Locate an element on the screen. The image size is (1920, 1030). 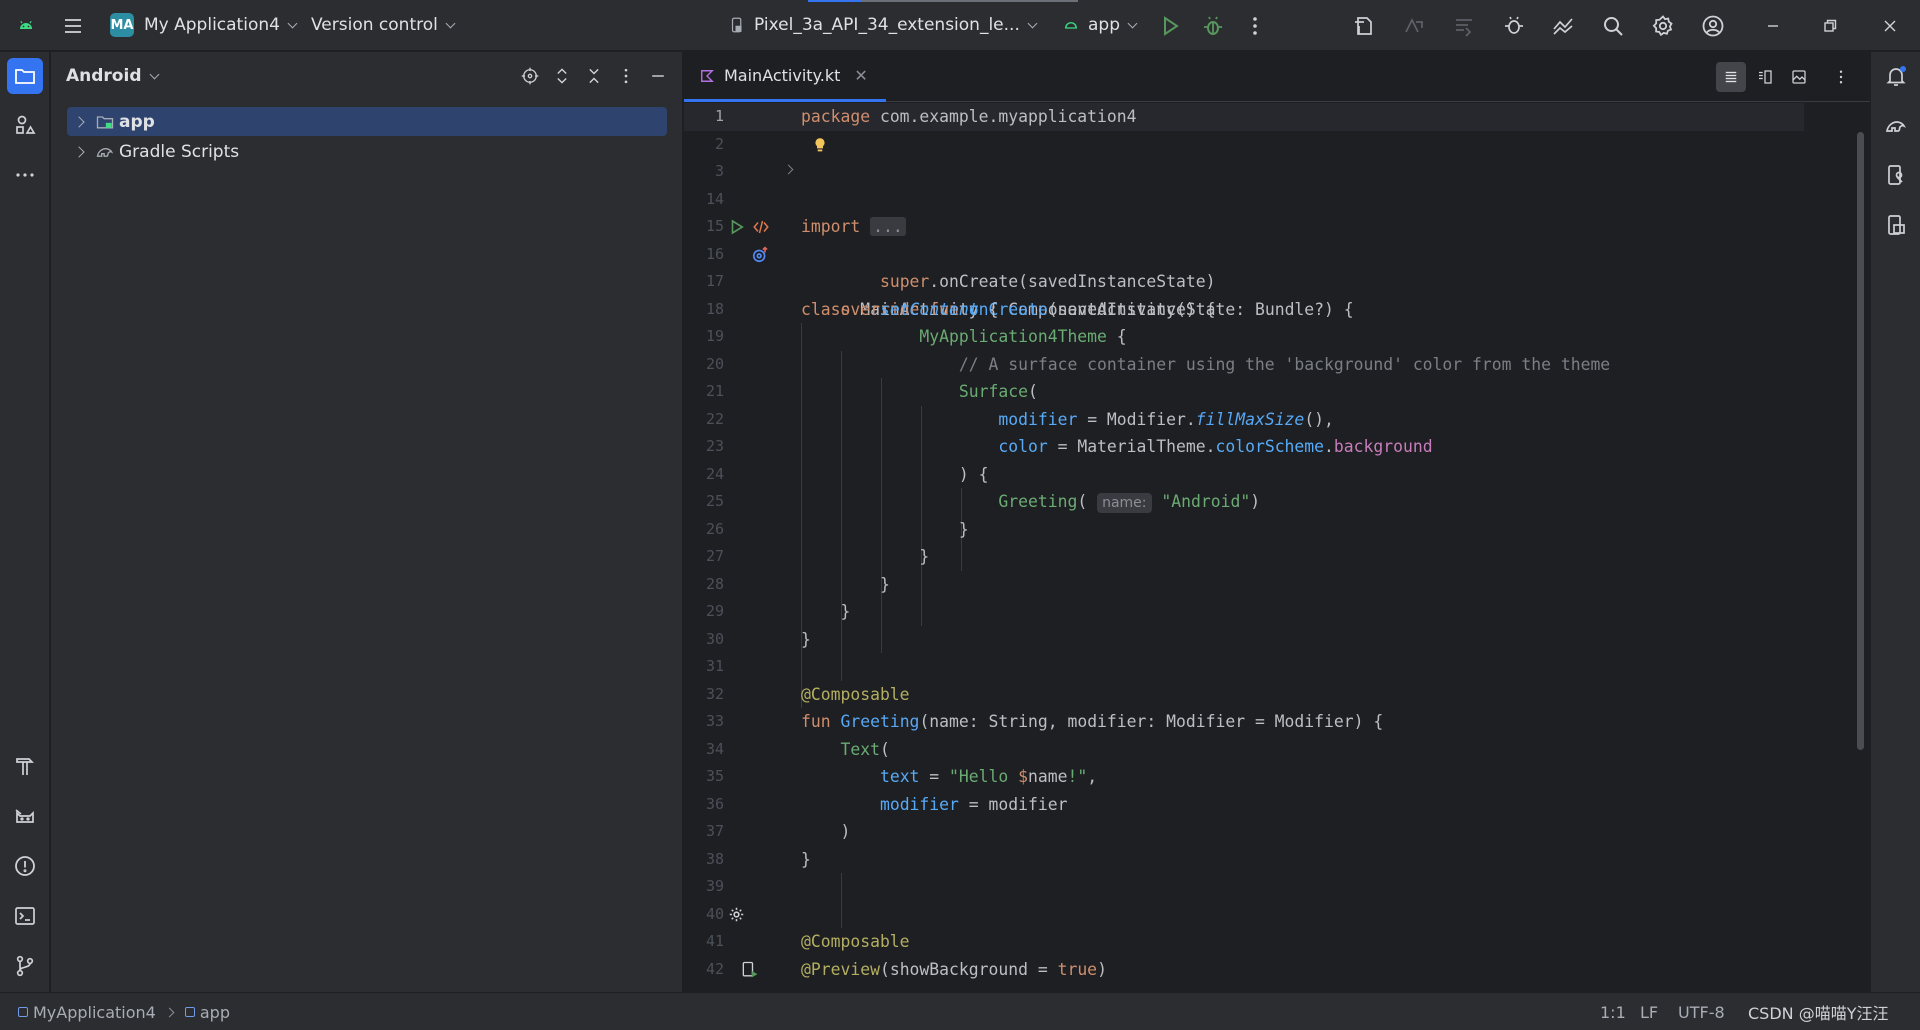
line-number: 28 is located at coordinates (714, 583).